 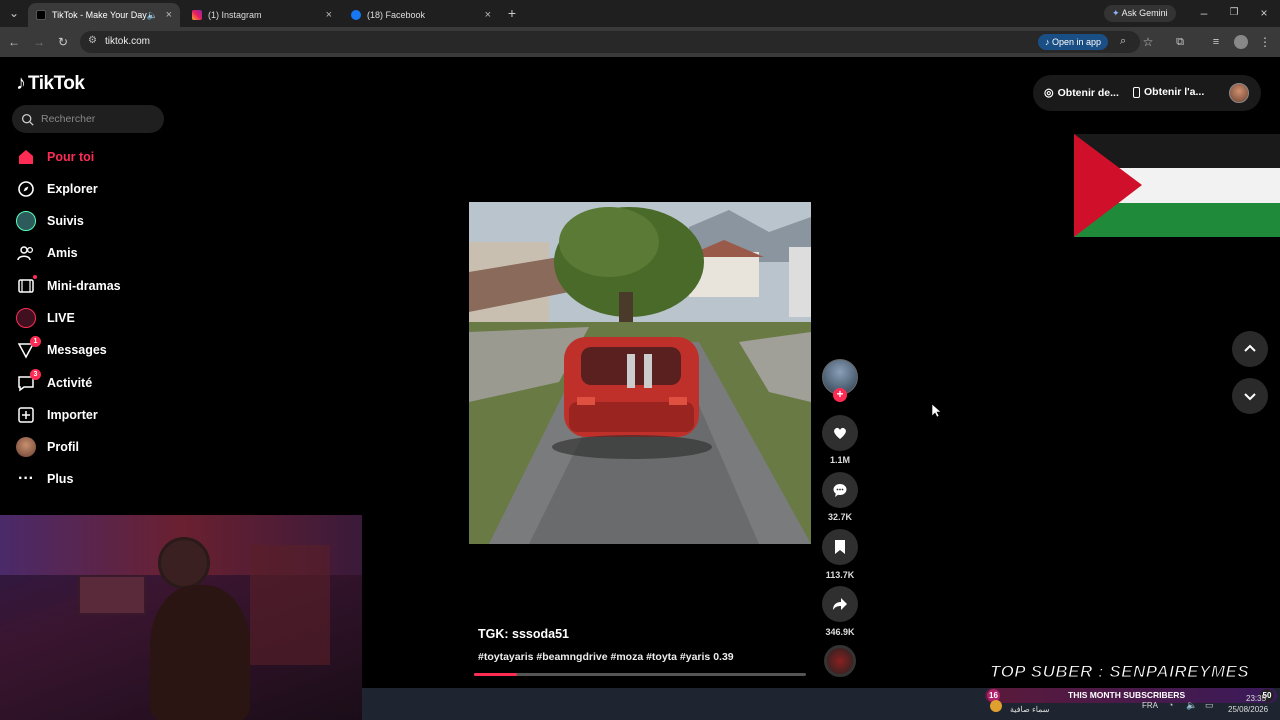 I want to click on open-in-app-button: ♪ Open in app, so click(x=1073, y=42).